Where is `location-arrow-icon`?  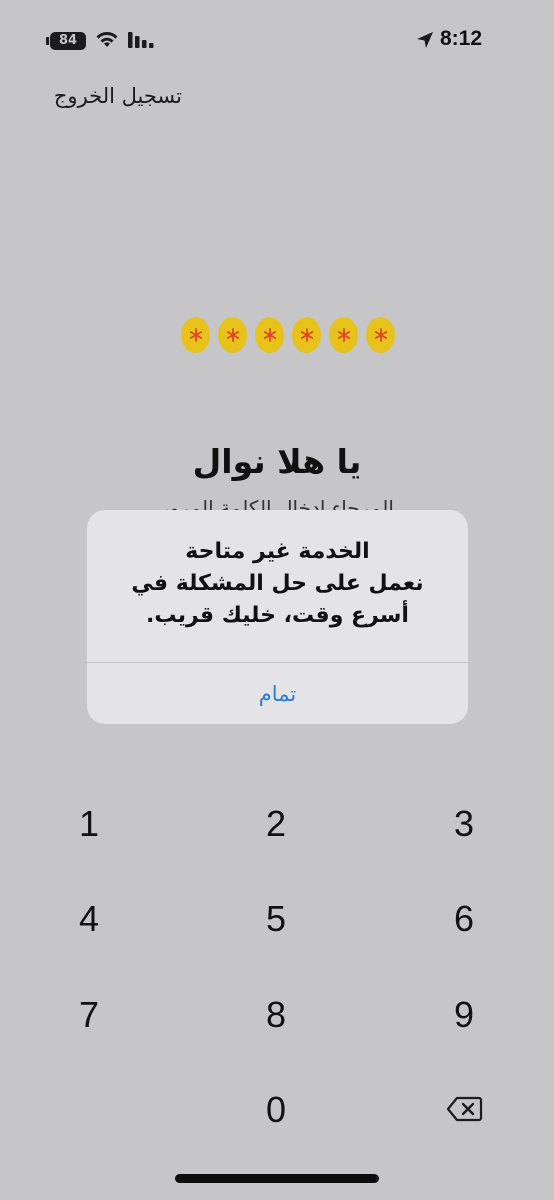
location-arrow-icon is located at coordinates (425, 40).